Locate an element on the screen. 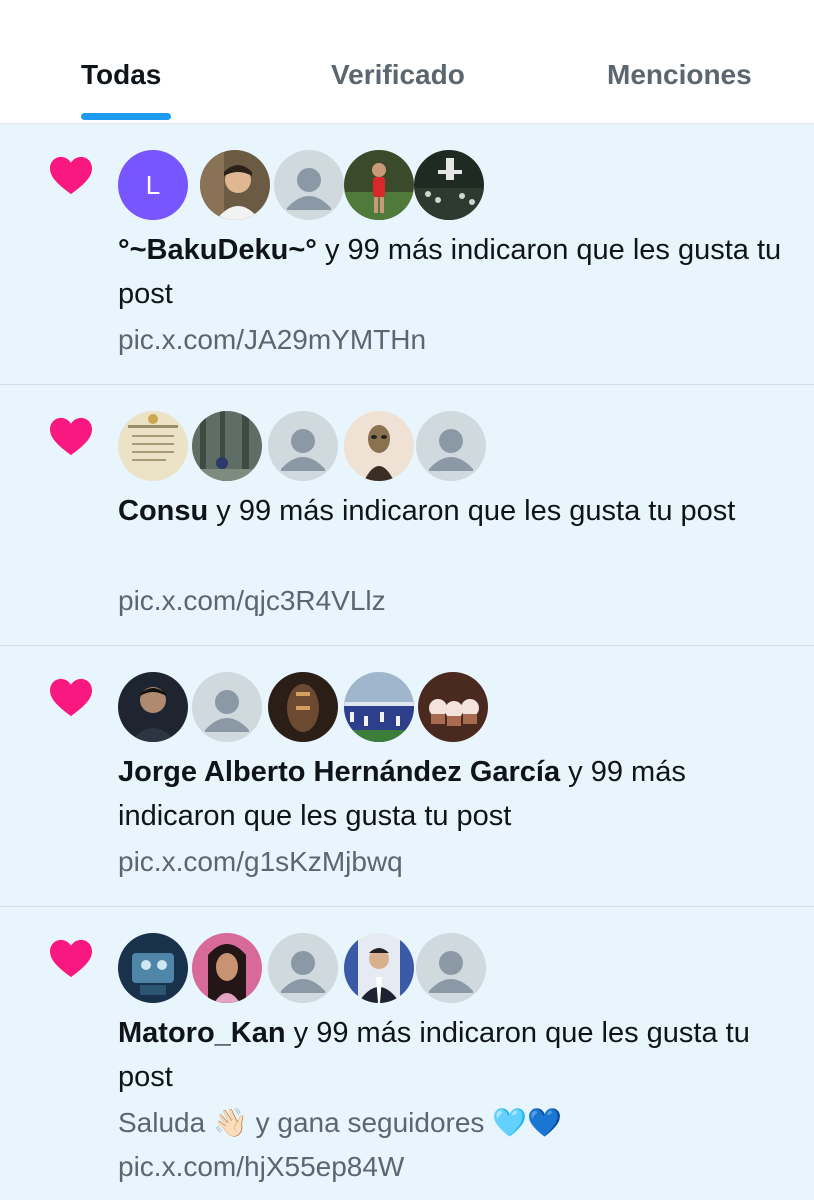  tab-verificado: Verificado is located at coordinates (398, 75).